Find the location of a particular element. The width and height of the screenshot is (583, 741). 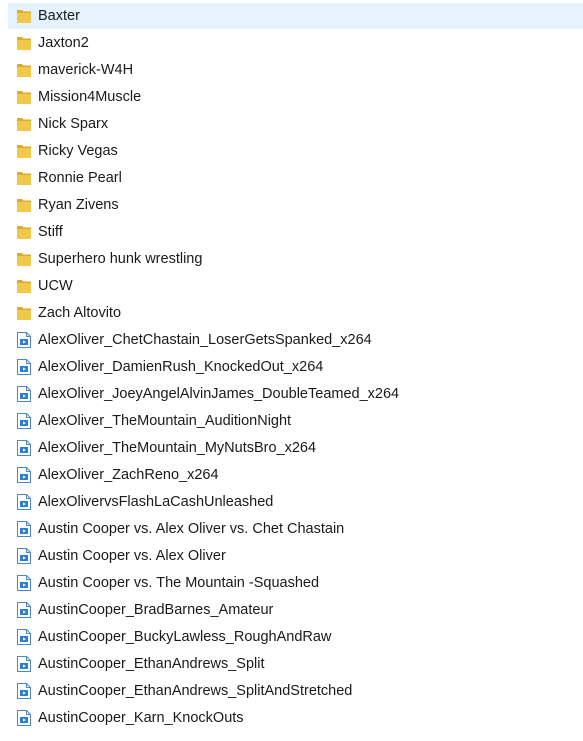

folder-item: Jaxton2 is located at coordinates (295, 43).